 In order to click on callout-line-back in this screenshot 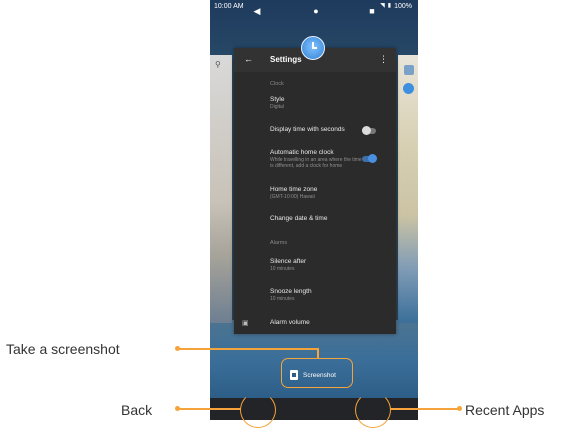, I will do `click(209, 409)`.